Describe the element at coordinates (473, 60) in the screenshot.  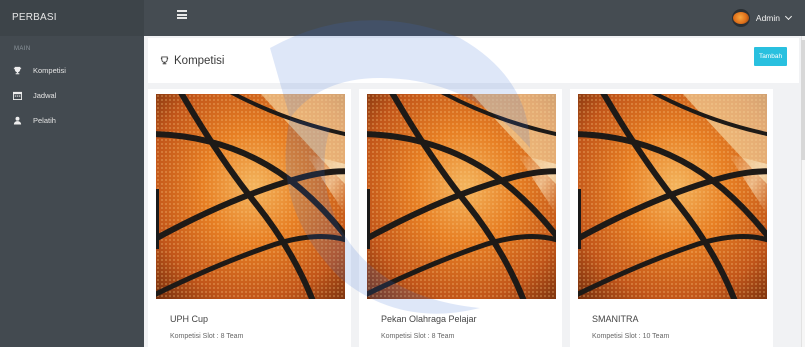
I see `page-header: Kompetisi Tambah` at that location.